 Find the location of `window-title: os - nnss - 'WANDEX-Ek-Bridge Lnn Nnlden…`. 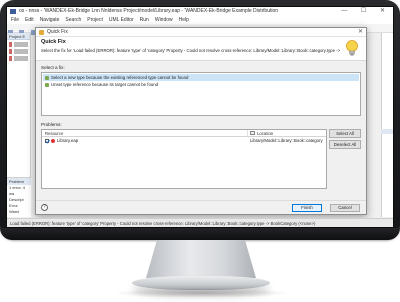

window-title: os - nnss - 'WANDEX-Ek-Bridge Lnn Nnlden… is located at coordinates (149, 11).